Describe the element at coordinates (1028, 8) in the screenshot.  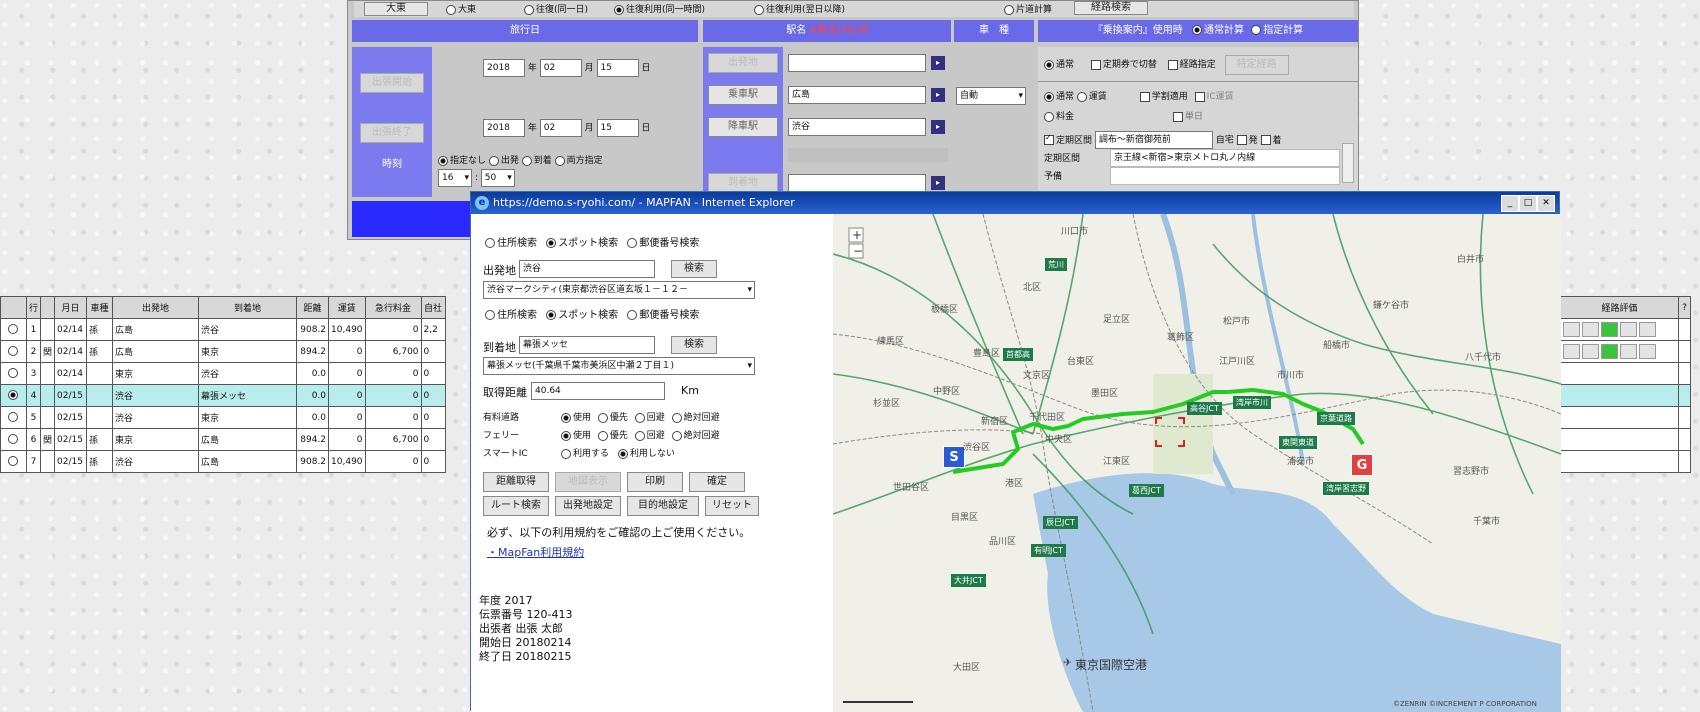
I see `trip-type-option: 片道計算` at that location.